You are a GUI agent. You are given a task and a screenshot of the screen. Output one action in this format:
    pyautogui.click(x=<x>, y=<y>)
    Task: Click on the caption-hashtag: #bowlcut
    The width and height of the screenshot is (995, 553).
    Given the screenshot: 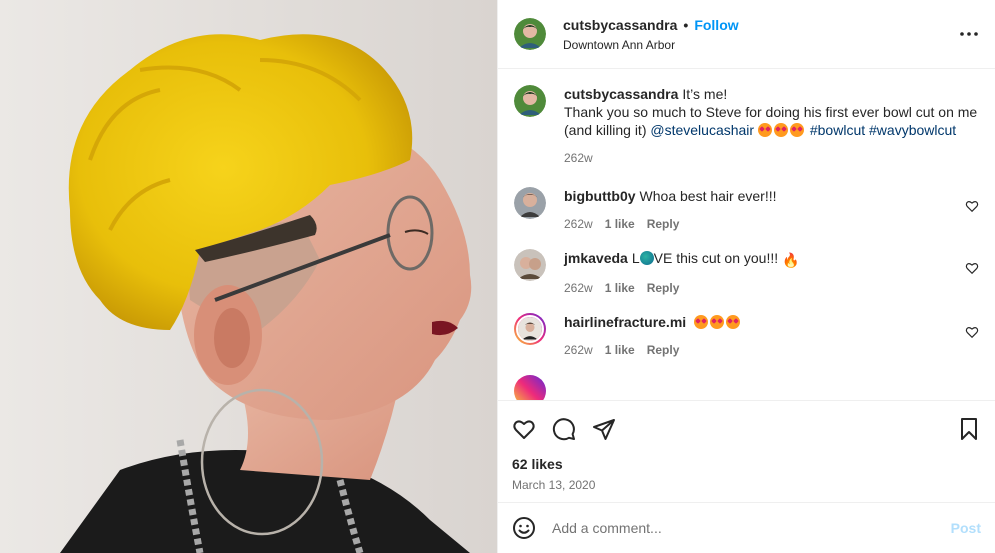 What is the action you would take?
    pyautogui.click(x=837, y=130)
    